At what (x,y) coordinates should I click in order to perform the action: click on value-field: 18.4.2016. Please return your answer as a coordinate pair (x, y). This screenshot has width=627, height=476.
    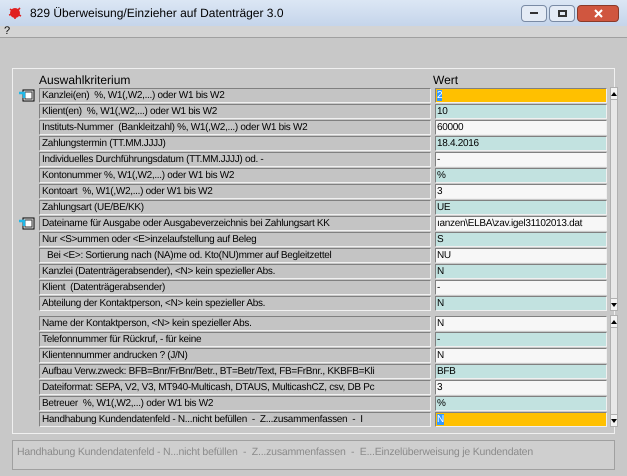
    Looking at the image, I should click on (521, 143).